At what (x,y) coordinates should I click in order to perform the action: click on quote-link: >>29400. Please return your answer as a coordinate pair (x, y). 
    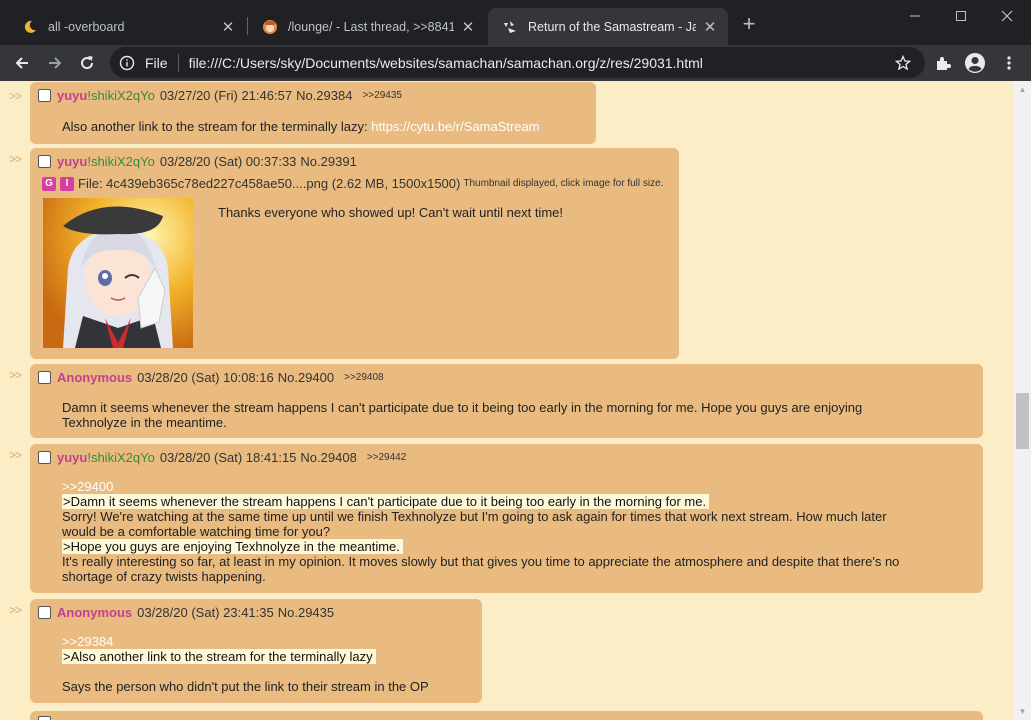
    Looking at the image, I should click on (480, 486).